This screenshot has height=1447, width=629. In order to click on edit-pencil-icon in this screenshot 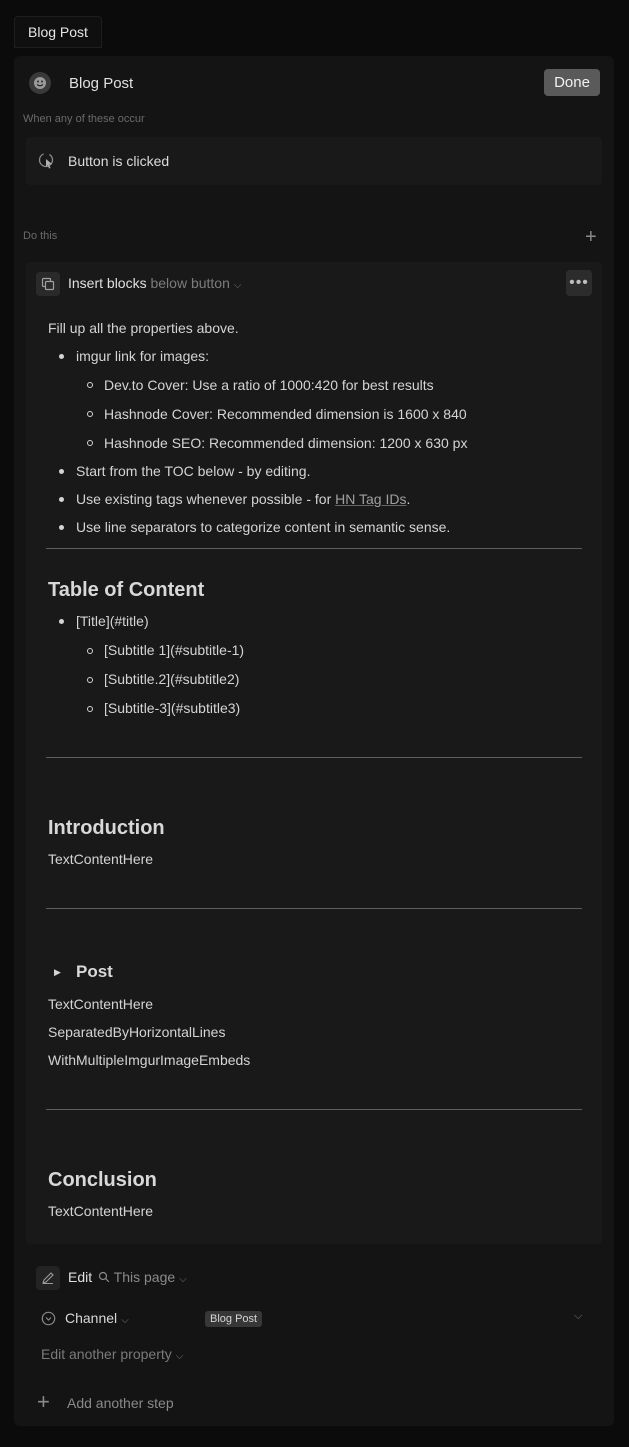, I will do `click(48, 1278)`.